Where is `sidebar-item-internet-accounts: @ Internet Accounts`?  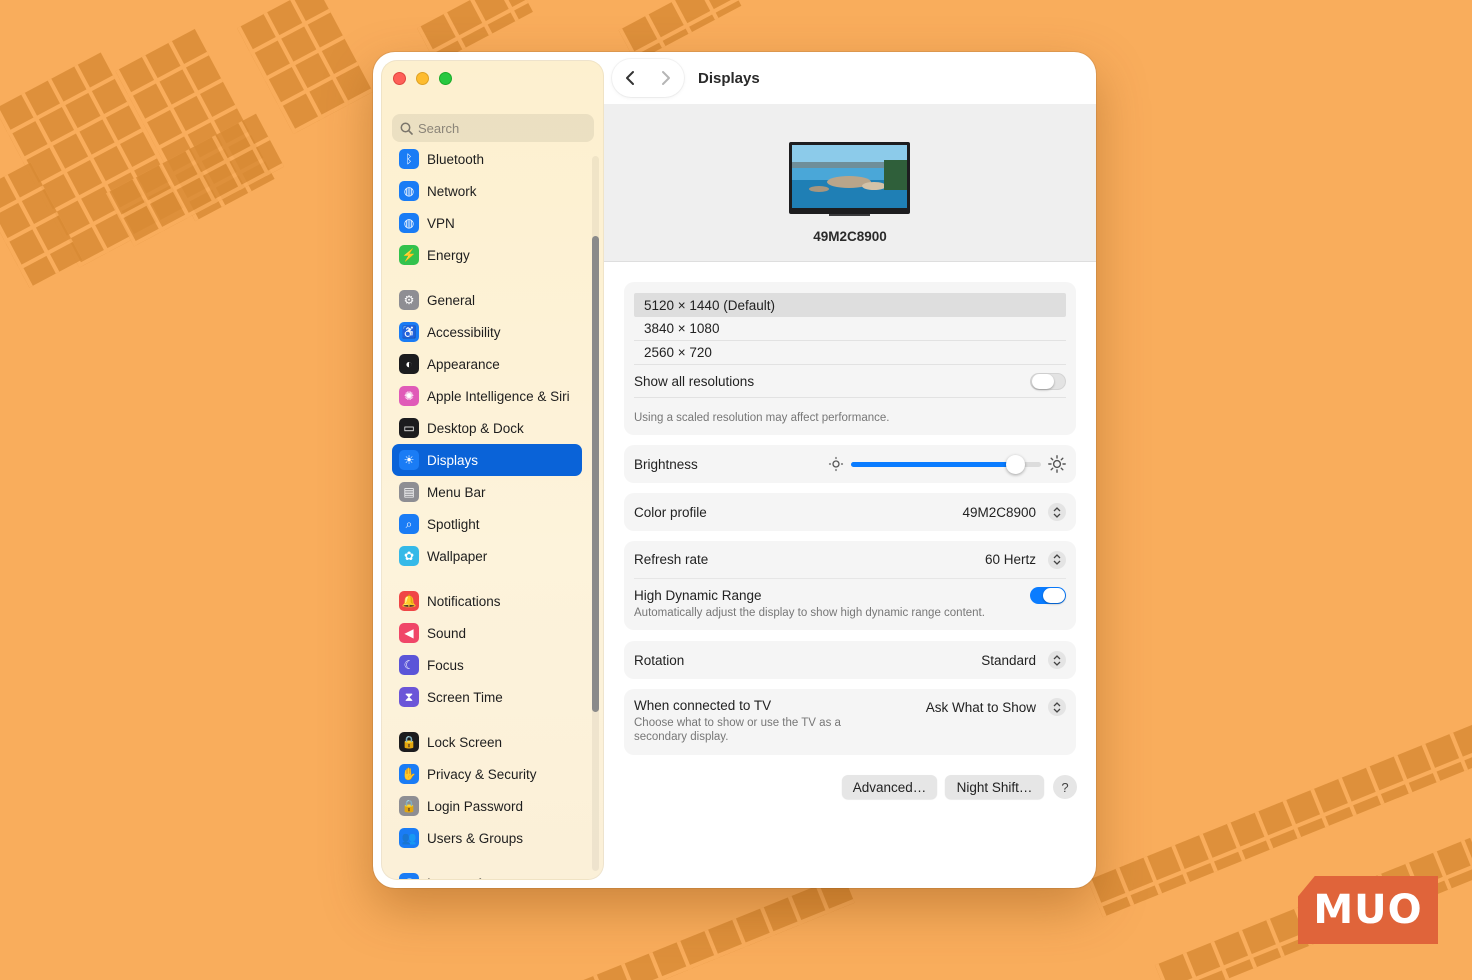
sidebar-item-internet-accounts: @ Internet Accounts is located at coordinates (487, 873).